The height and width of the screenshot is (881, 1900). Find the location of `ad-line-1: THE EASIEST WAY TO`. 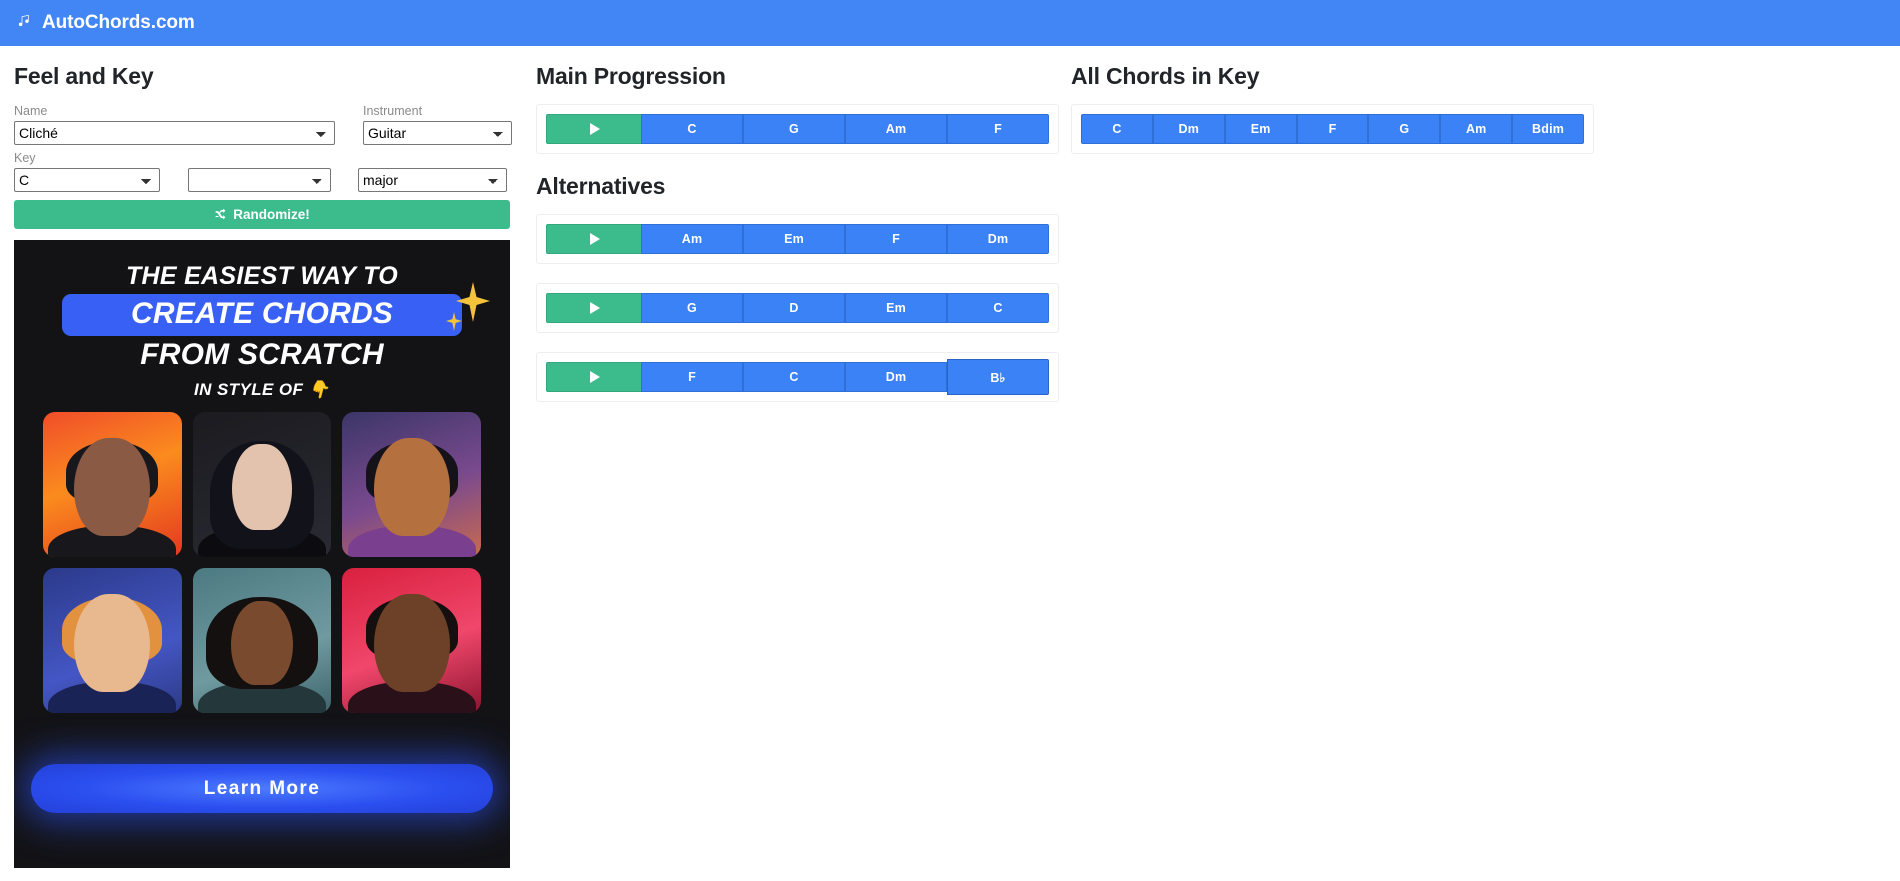

ad-line-1: THE EASIEST WAY TO is located at coordinates (262, 276).